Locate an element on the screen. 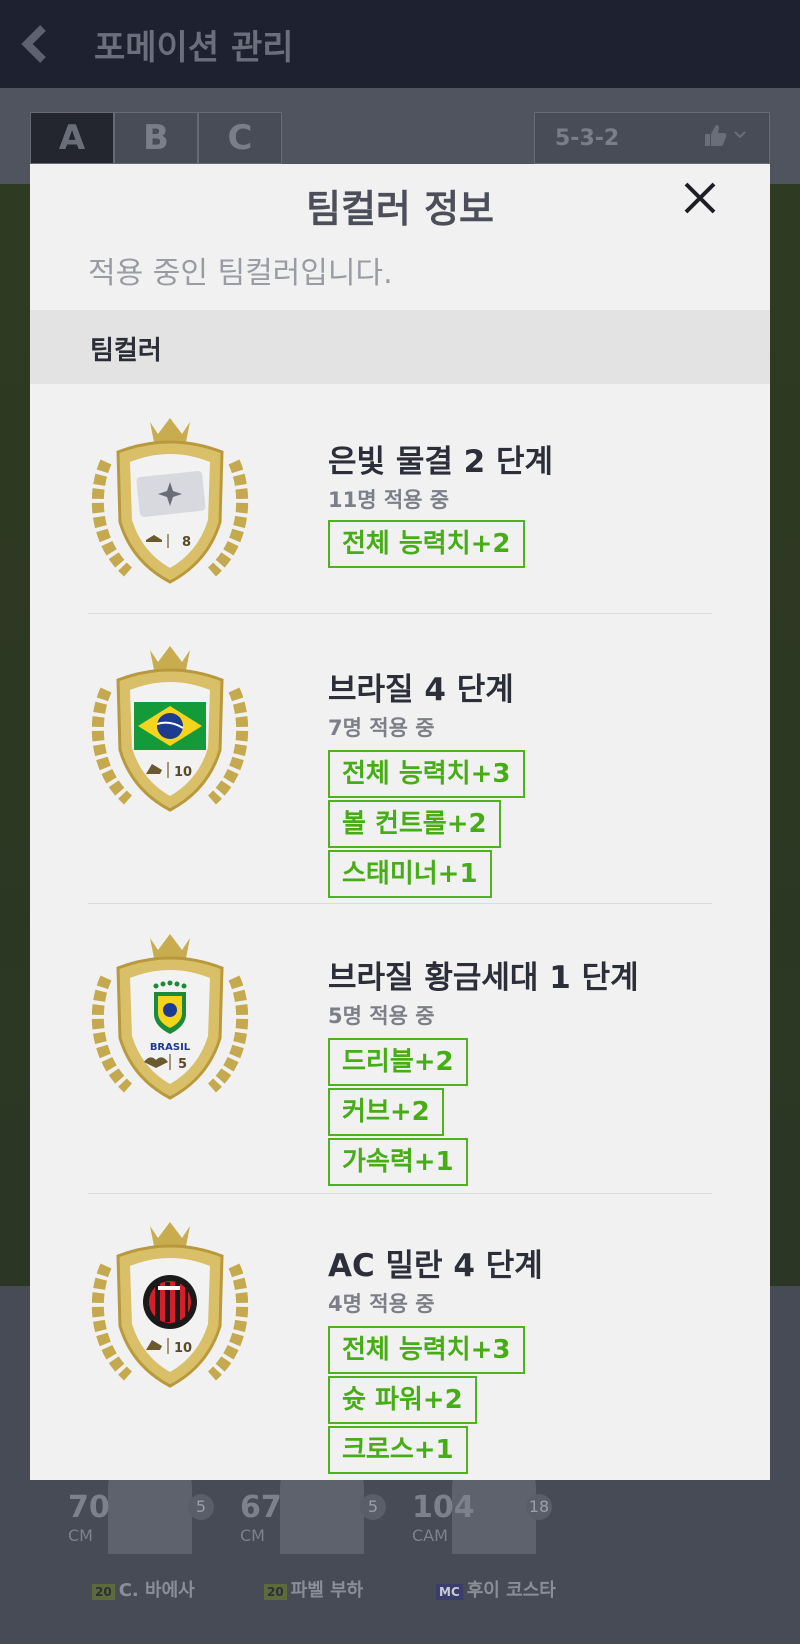 The height and width of the screenshot is (1644, 800). bonus-badge: 크로스+1 is located at coordinates (398, 1450).